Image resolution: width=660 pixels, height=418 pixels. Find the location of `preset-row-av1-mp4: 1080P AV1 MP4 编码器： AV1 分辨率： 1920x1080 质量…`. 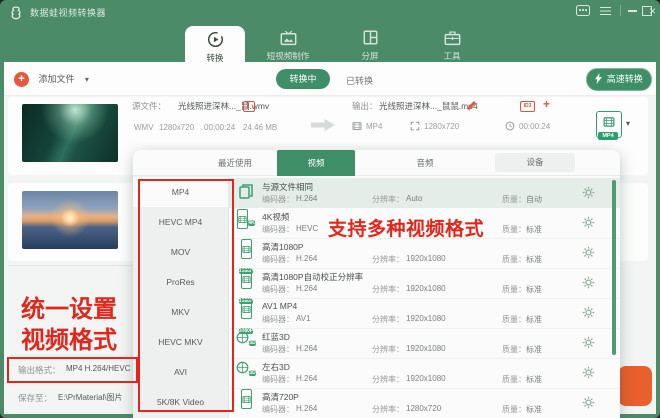

preset-row-av1-mp4: 1080P AV1 MP4 编码器： AV1 分辨率： 1920x1080 质量… is located at coordinates (424, 316).